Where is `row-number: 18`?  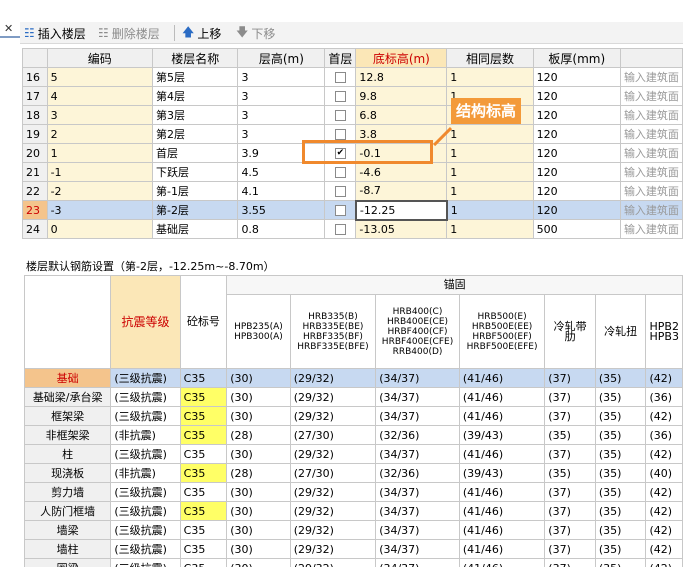 row-number: 18 is located at coordinates (35, 115).